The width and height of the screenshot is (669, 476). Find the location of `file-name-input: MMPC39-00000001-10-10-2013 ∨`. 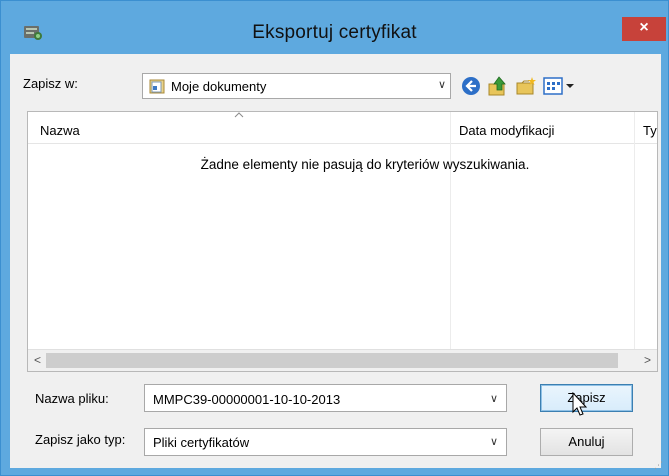

file-name-input: MMPC39-00000001-10-10-2013 ∨ is located at coordinates (325, 398).